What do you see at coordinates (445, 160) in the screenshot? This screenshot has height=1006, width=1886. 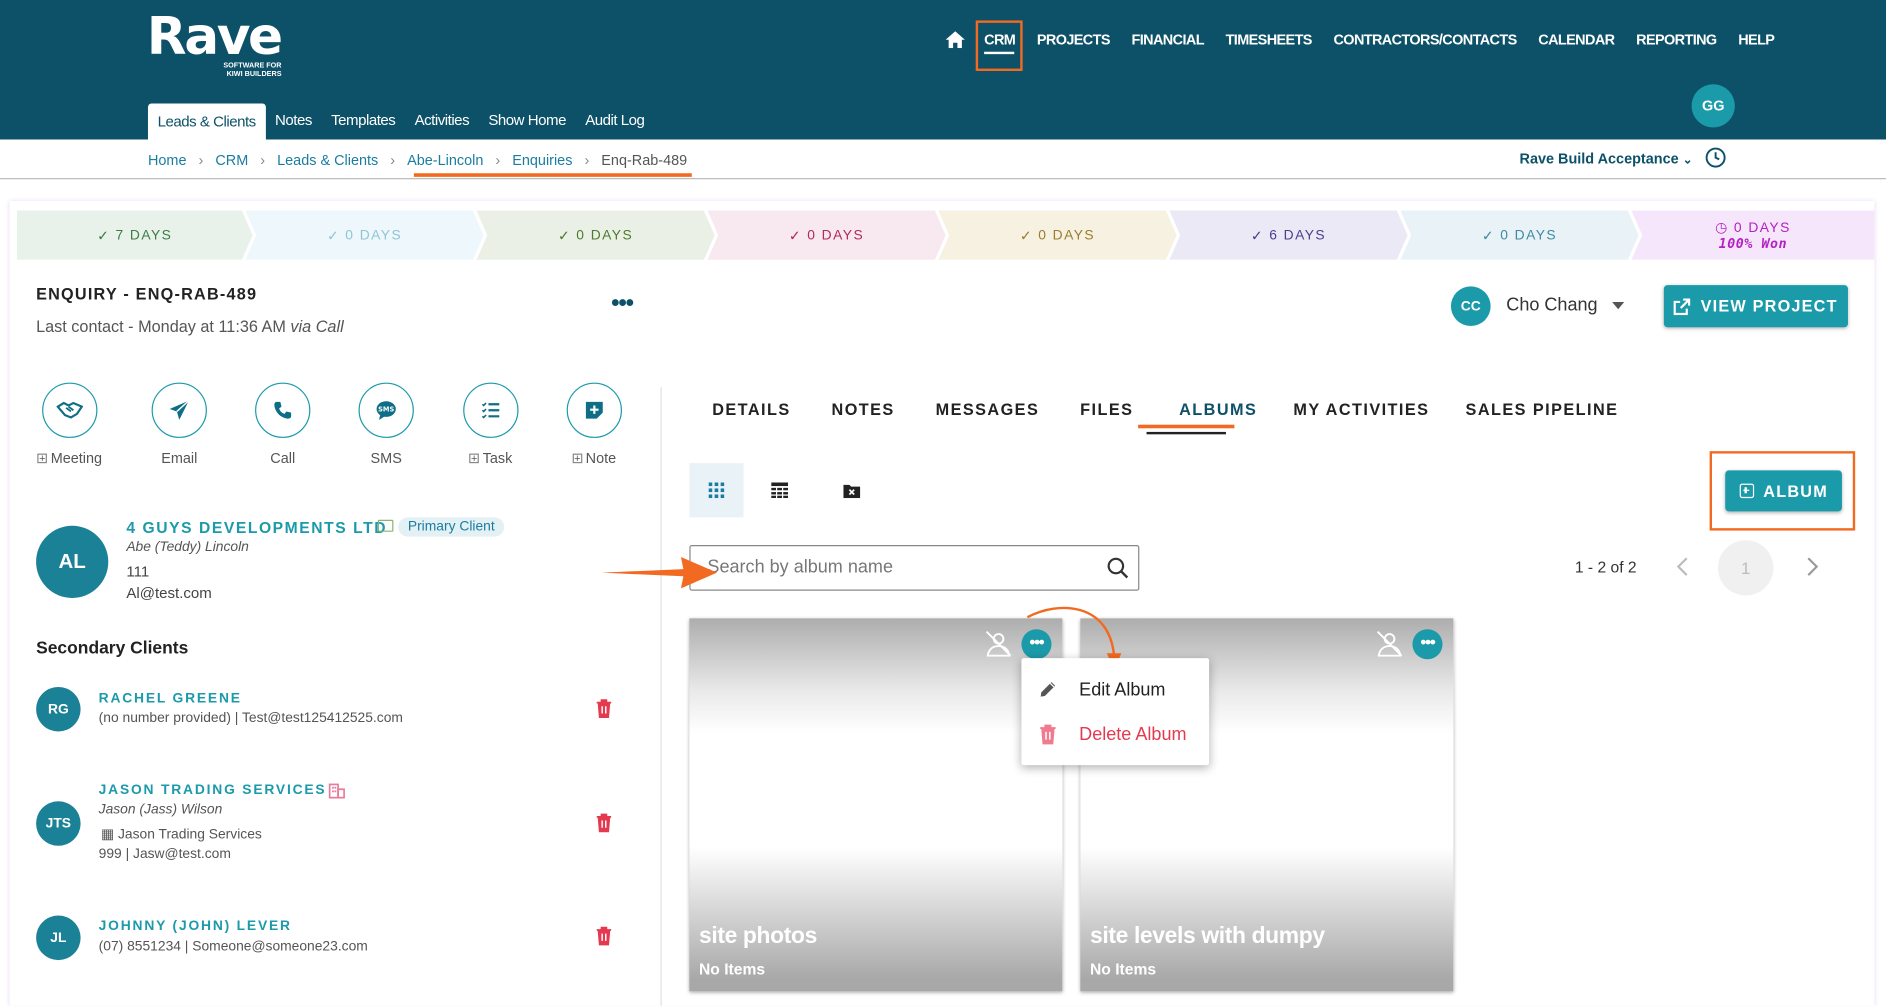 I see `crumb-client: Abe-Lincoln` at bounding box center [445, 160].